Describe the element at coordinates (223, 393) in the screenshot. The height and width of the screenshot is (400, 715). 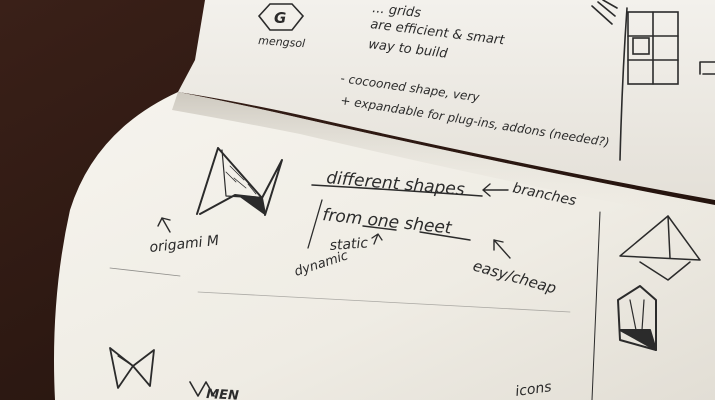
I see `note-bottom-logo: MEN` at that location.